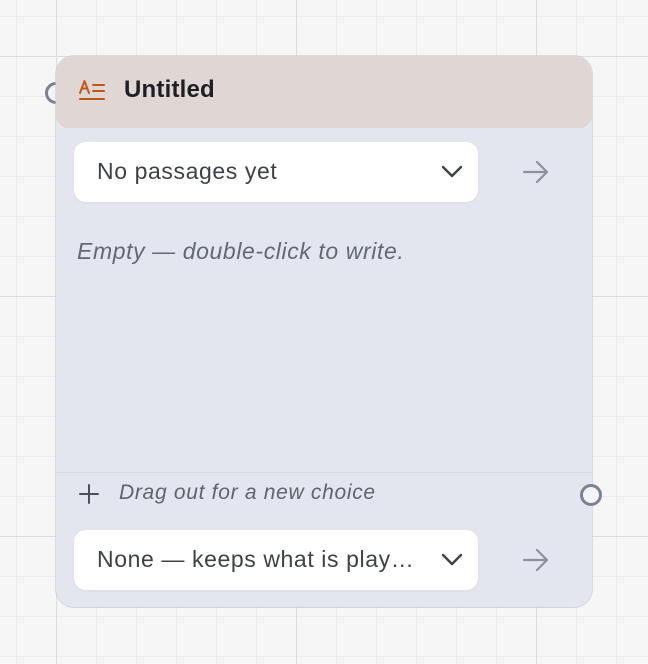  Describe the element at coordinates (247, 492) in the screenshot. I see `new-choice-hint: Drag out for a new choice` at that location.